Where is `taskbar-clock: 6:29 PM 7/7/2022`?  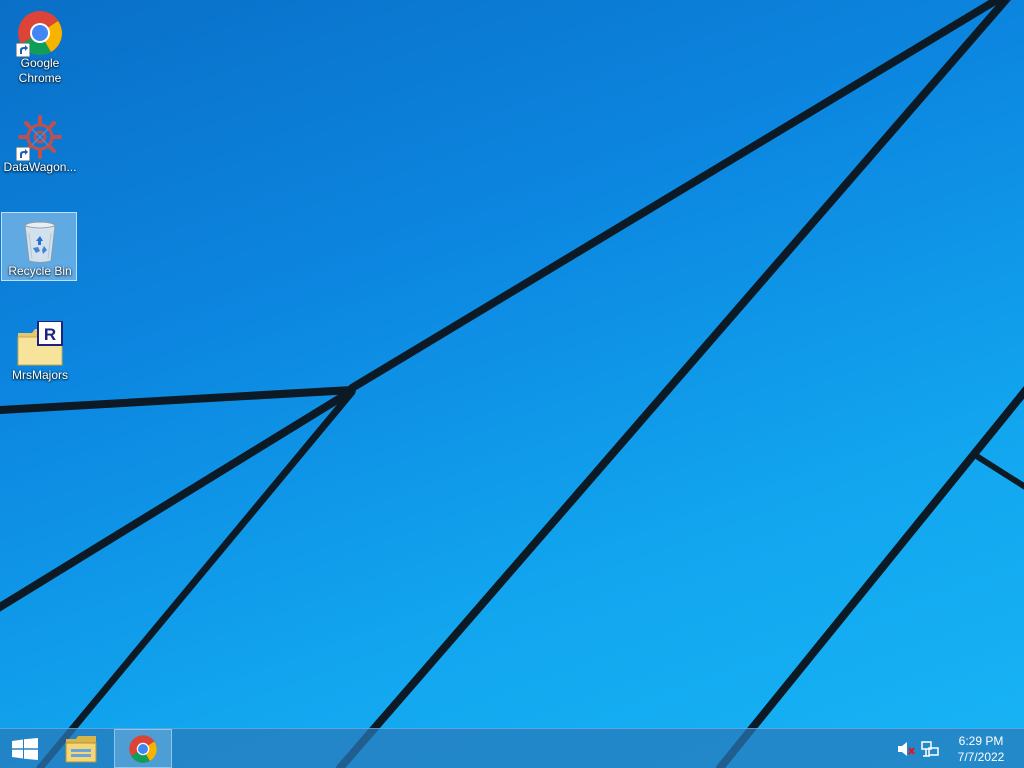
taskbar-clock: 6:29 PM 7/7/2022 is located at coordinates (981, 749).